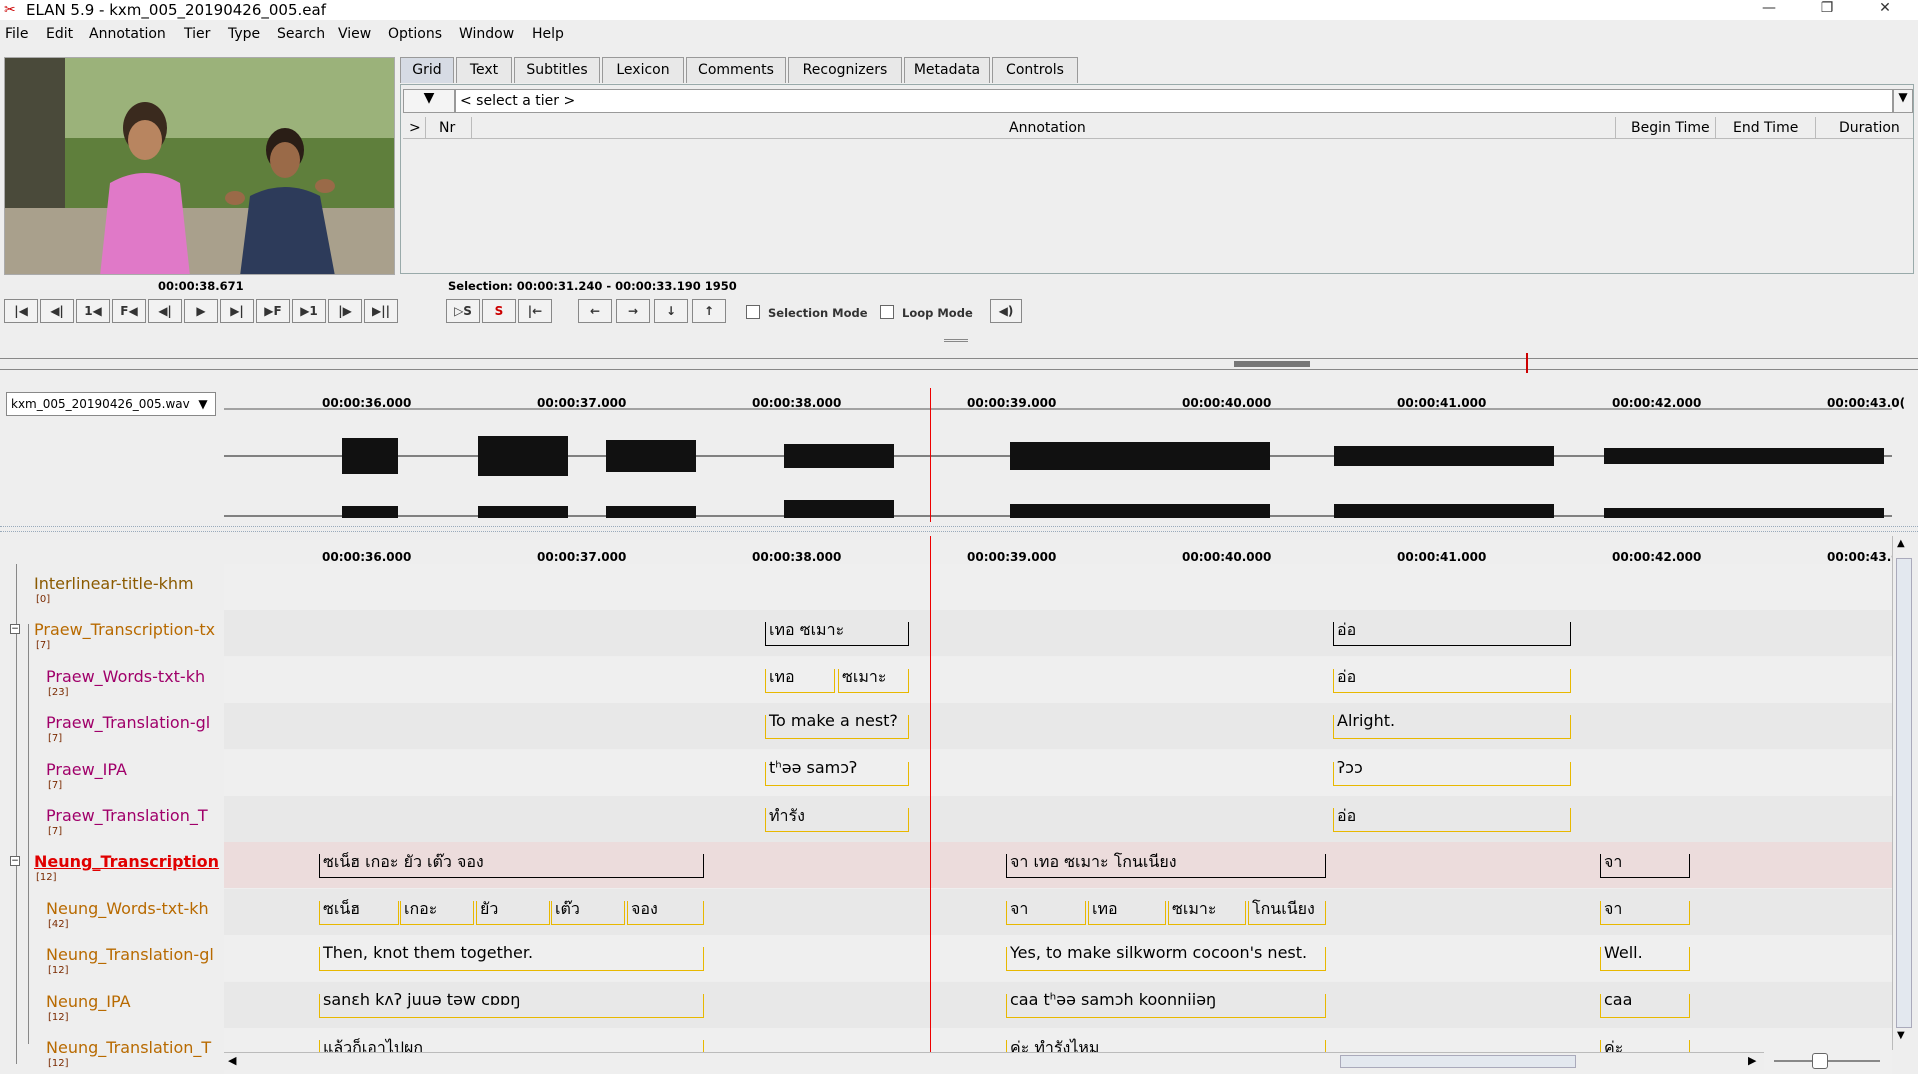 This screenshot has height=1074, width=1918. I want to click on column-toggle: >, so click(415, 128).